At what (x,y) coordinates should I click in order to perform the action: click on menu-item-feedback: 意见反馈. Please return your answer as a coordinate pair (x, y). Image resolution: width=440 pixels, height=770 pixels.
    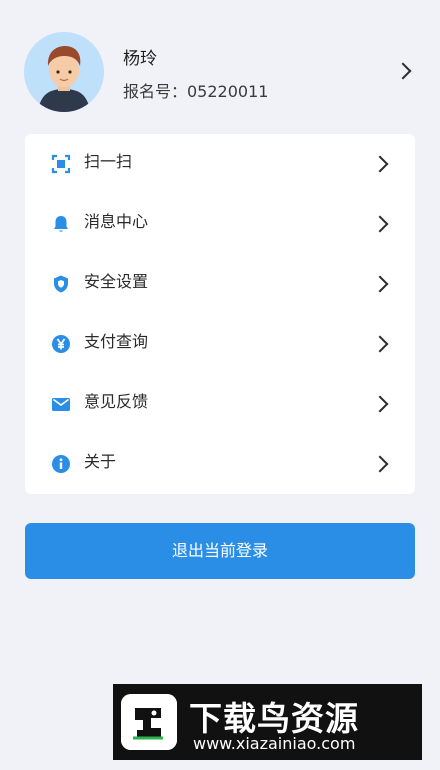
    Looking at the image, I should click on (220, 404).